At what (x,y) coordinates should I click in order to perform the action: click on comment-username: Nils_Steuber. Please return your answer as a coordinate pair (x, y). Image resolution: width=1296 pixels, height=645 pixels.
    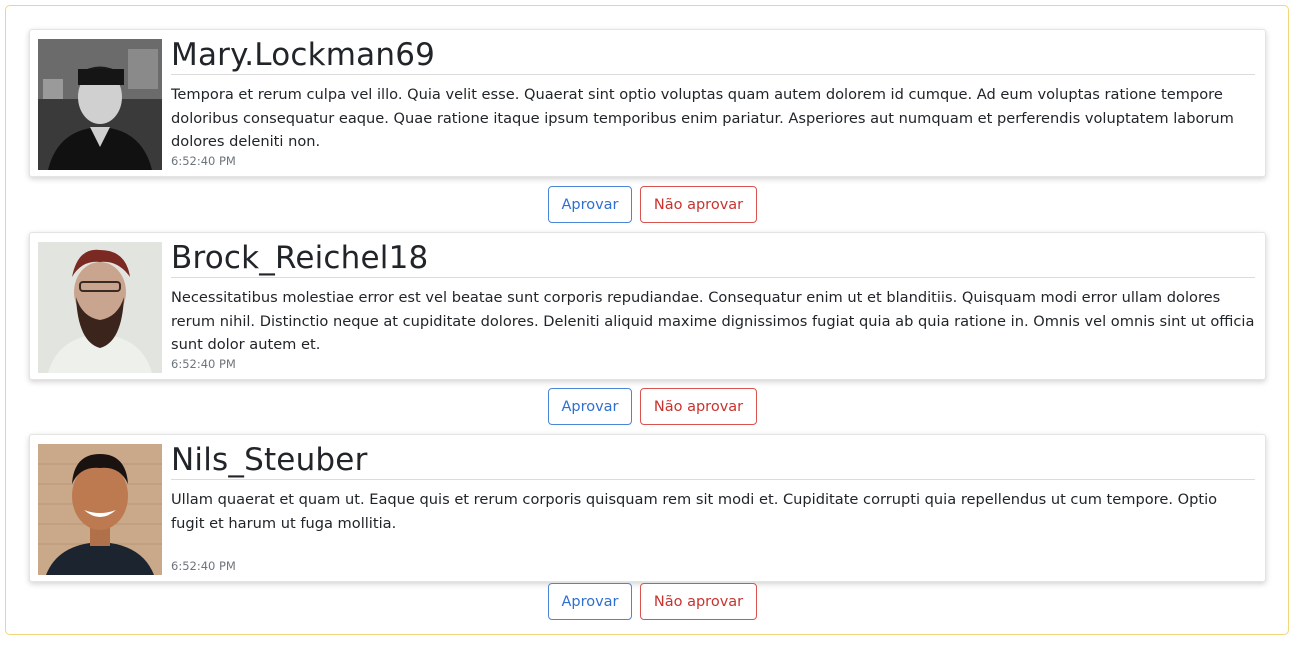
    Looking at the image, I should click on (713, 460).